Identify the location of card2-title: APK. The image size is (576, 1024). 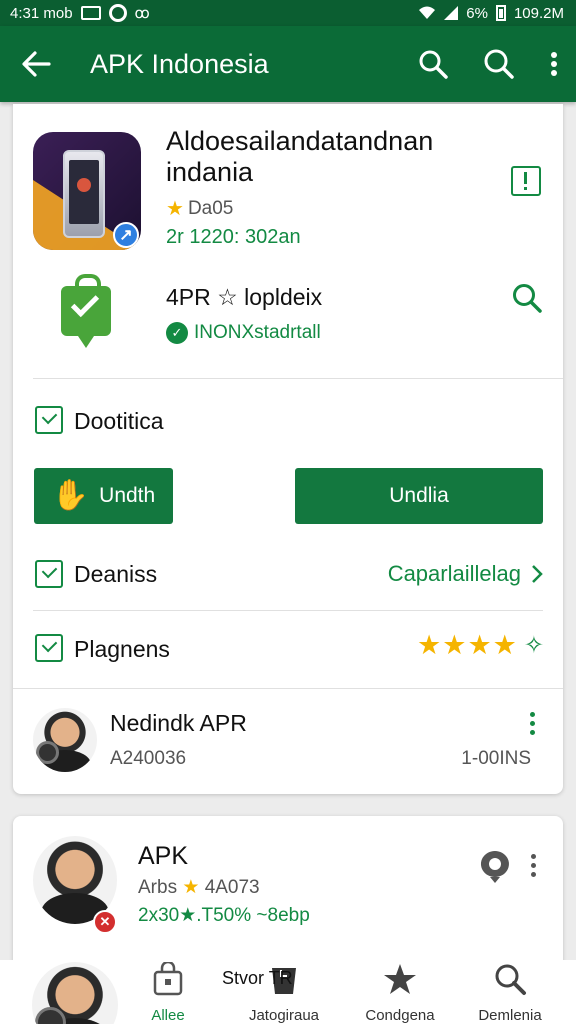
(163, 856).